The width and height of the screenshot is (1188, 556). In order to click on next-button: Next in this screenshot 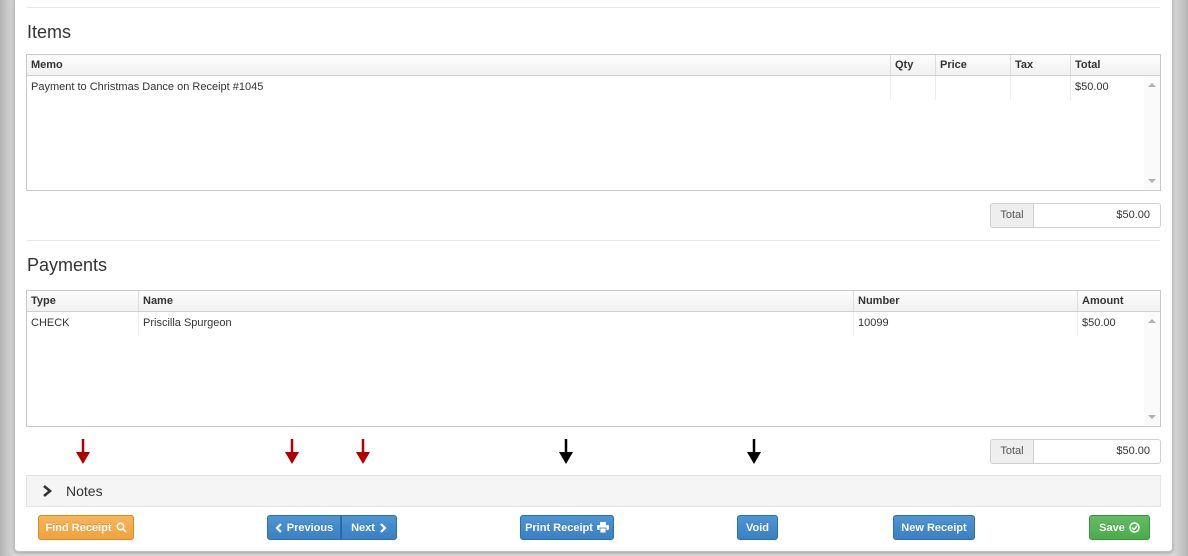, I will do `click(369, 527)`.